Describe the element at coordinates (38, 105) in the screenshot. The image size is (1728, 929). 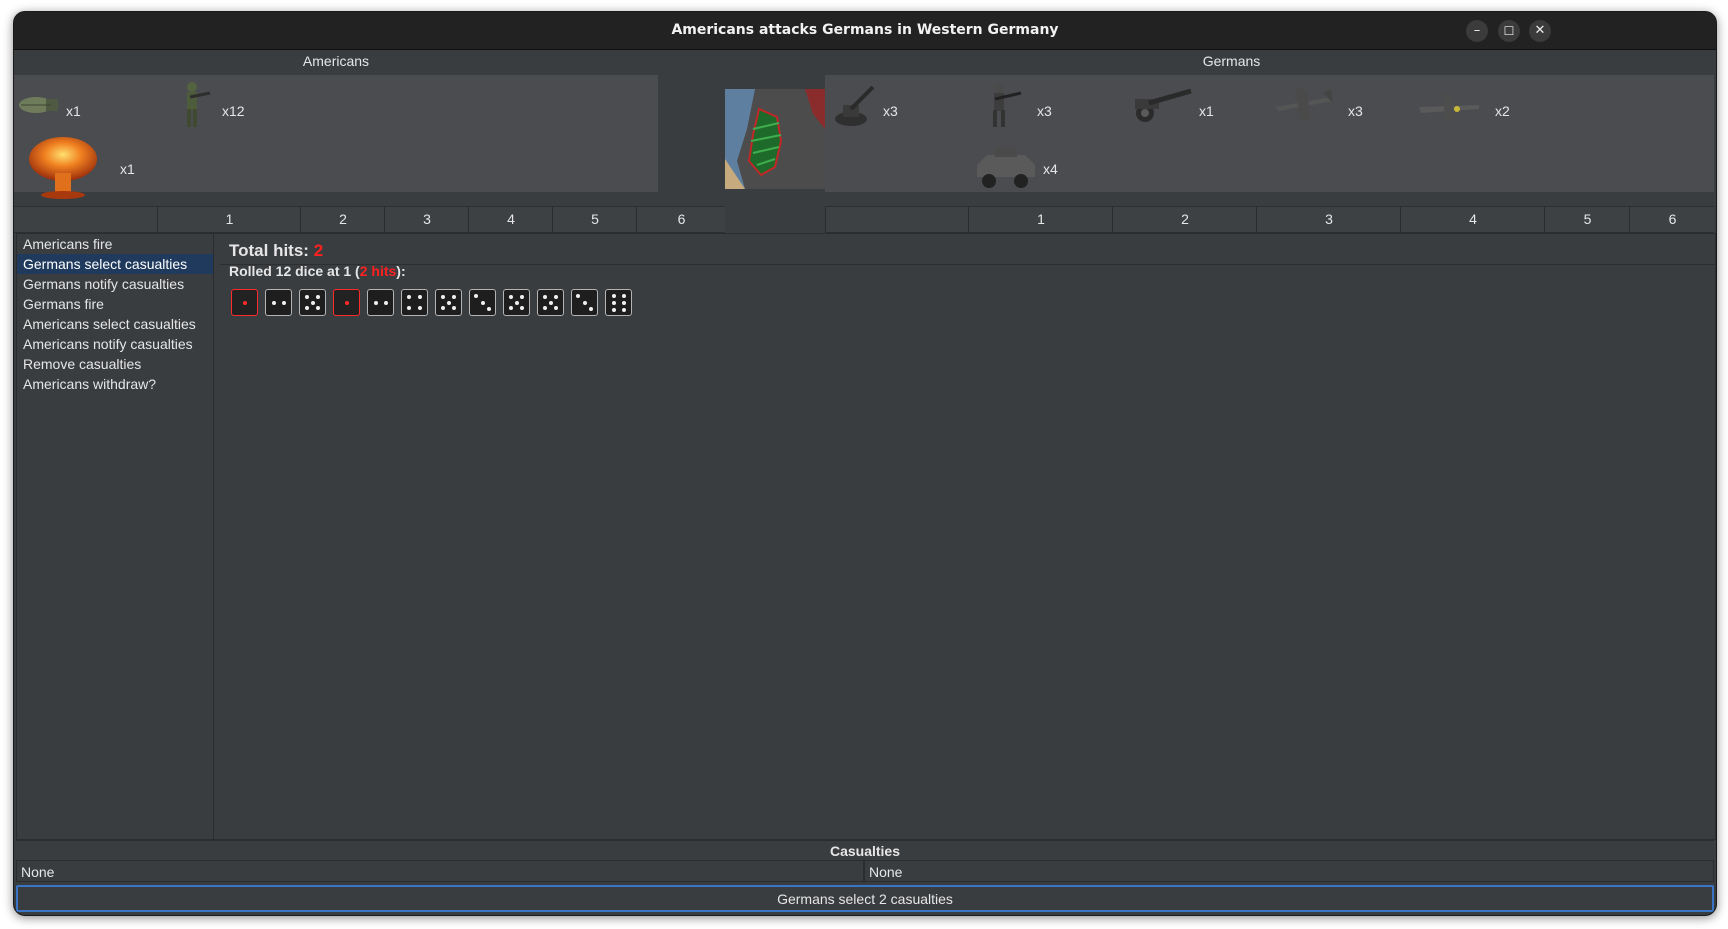
I see `bomb-icon` at that location.